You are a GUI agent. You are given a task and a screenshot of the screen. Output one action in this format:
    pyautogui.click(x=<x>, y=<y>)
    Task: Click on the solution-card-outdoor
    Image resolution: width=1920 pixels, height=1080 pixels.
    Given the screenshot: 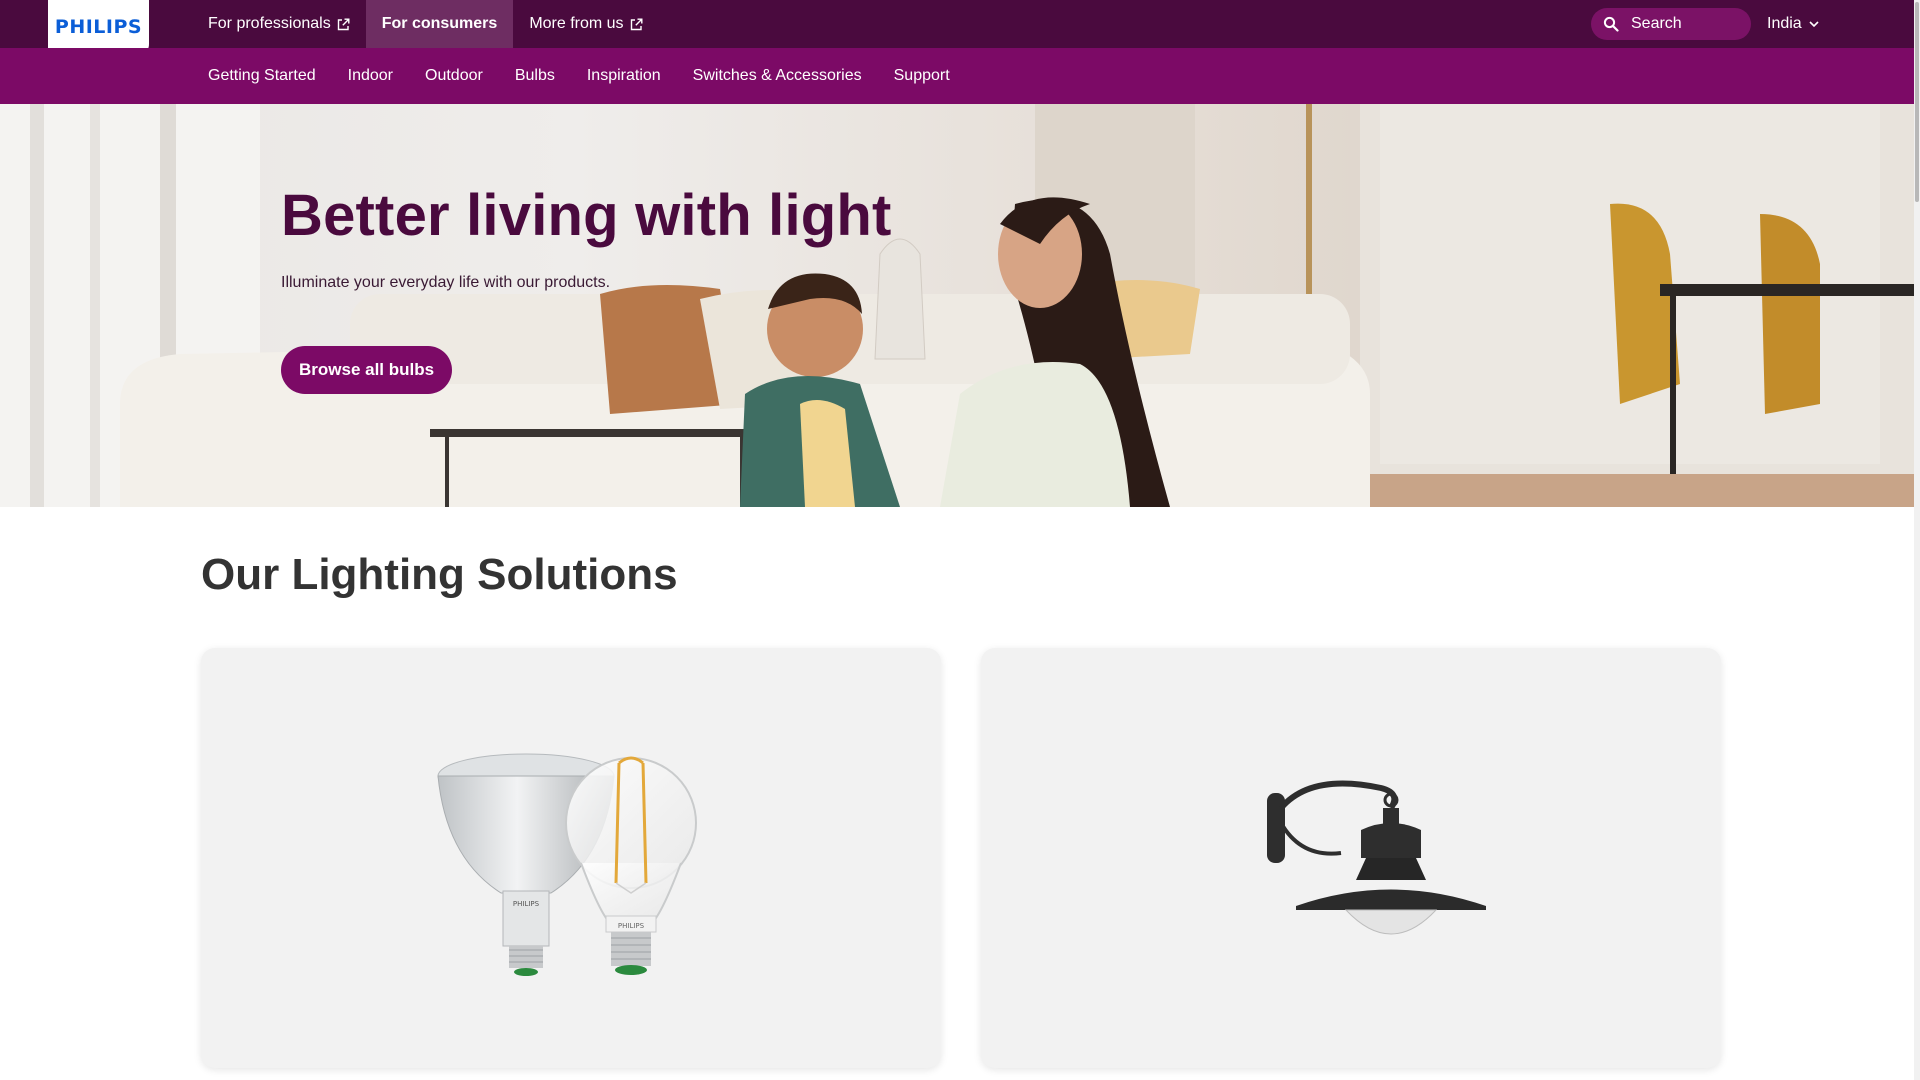 What is the action you would take?
    pyautogui.click(x=1351, y=858)
    